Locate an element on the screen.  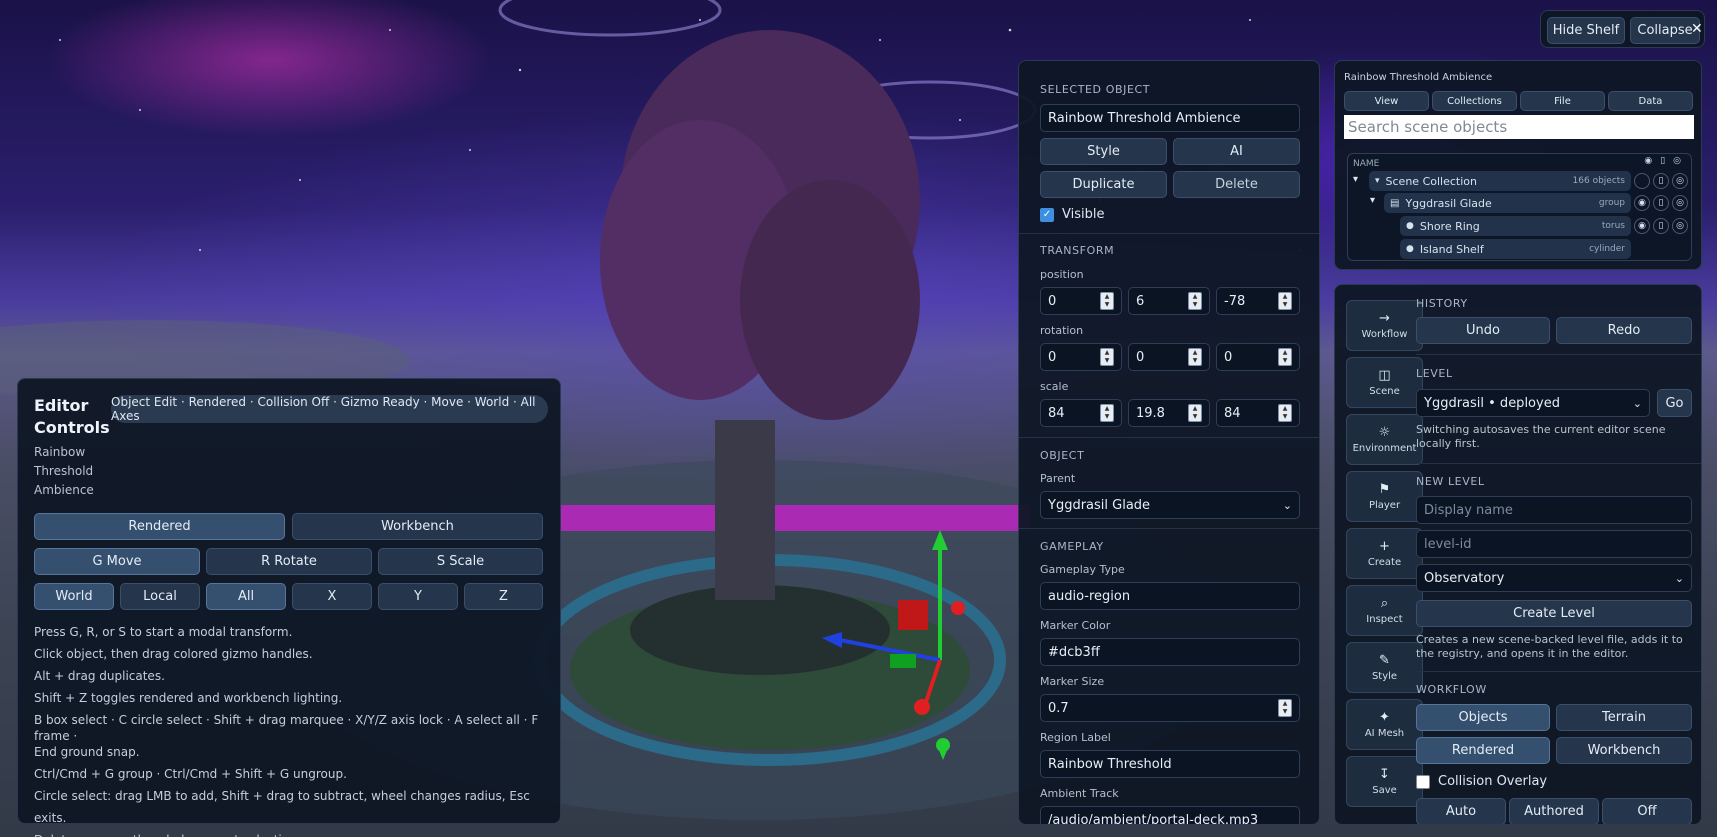
tab-view: View is located at coordinates (1386, 101).